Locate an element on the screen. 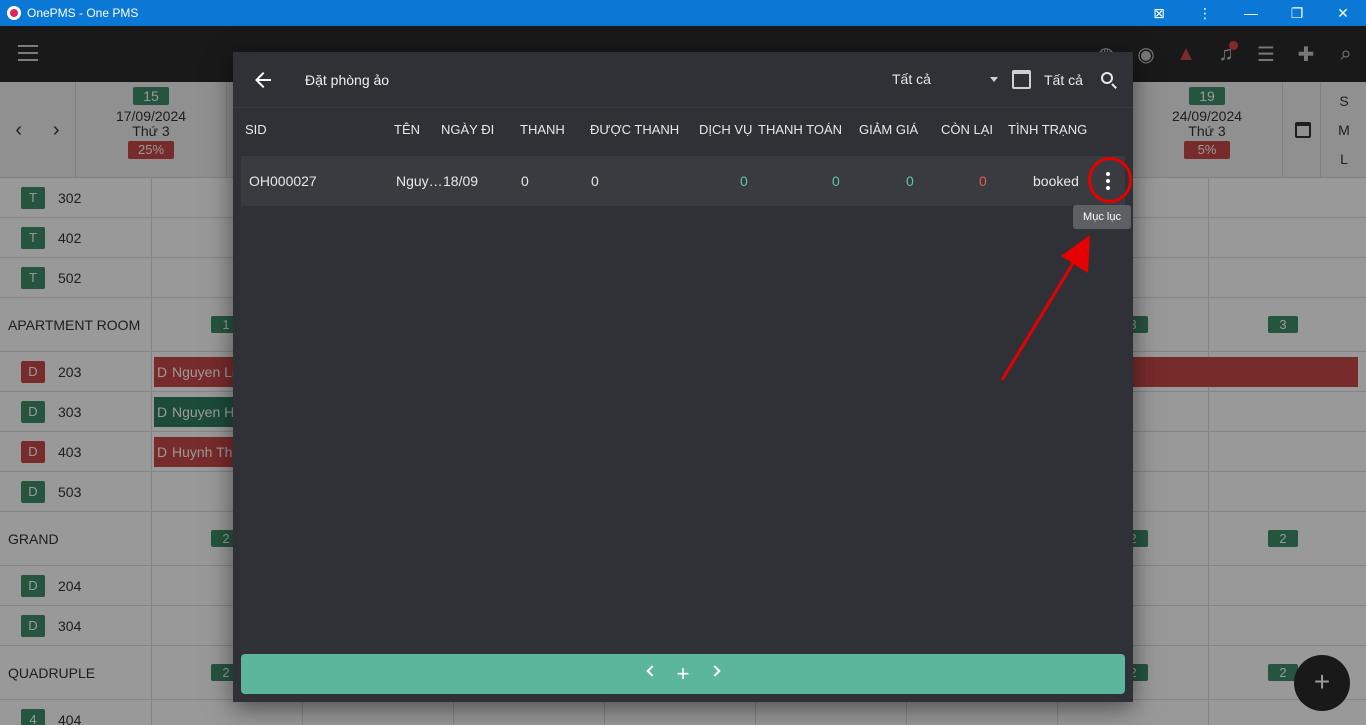 The image size is (1366, 725). column-header: THANH TOÁN is located at coordinates (800, 129).